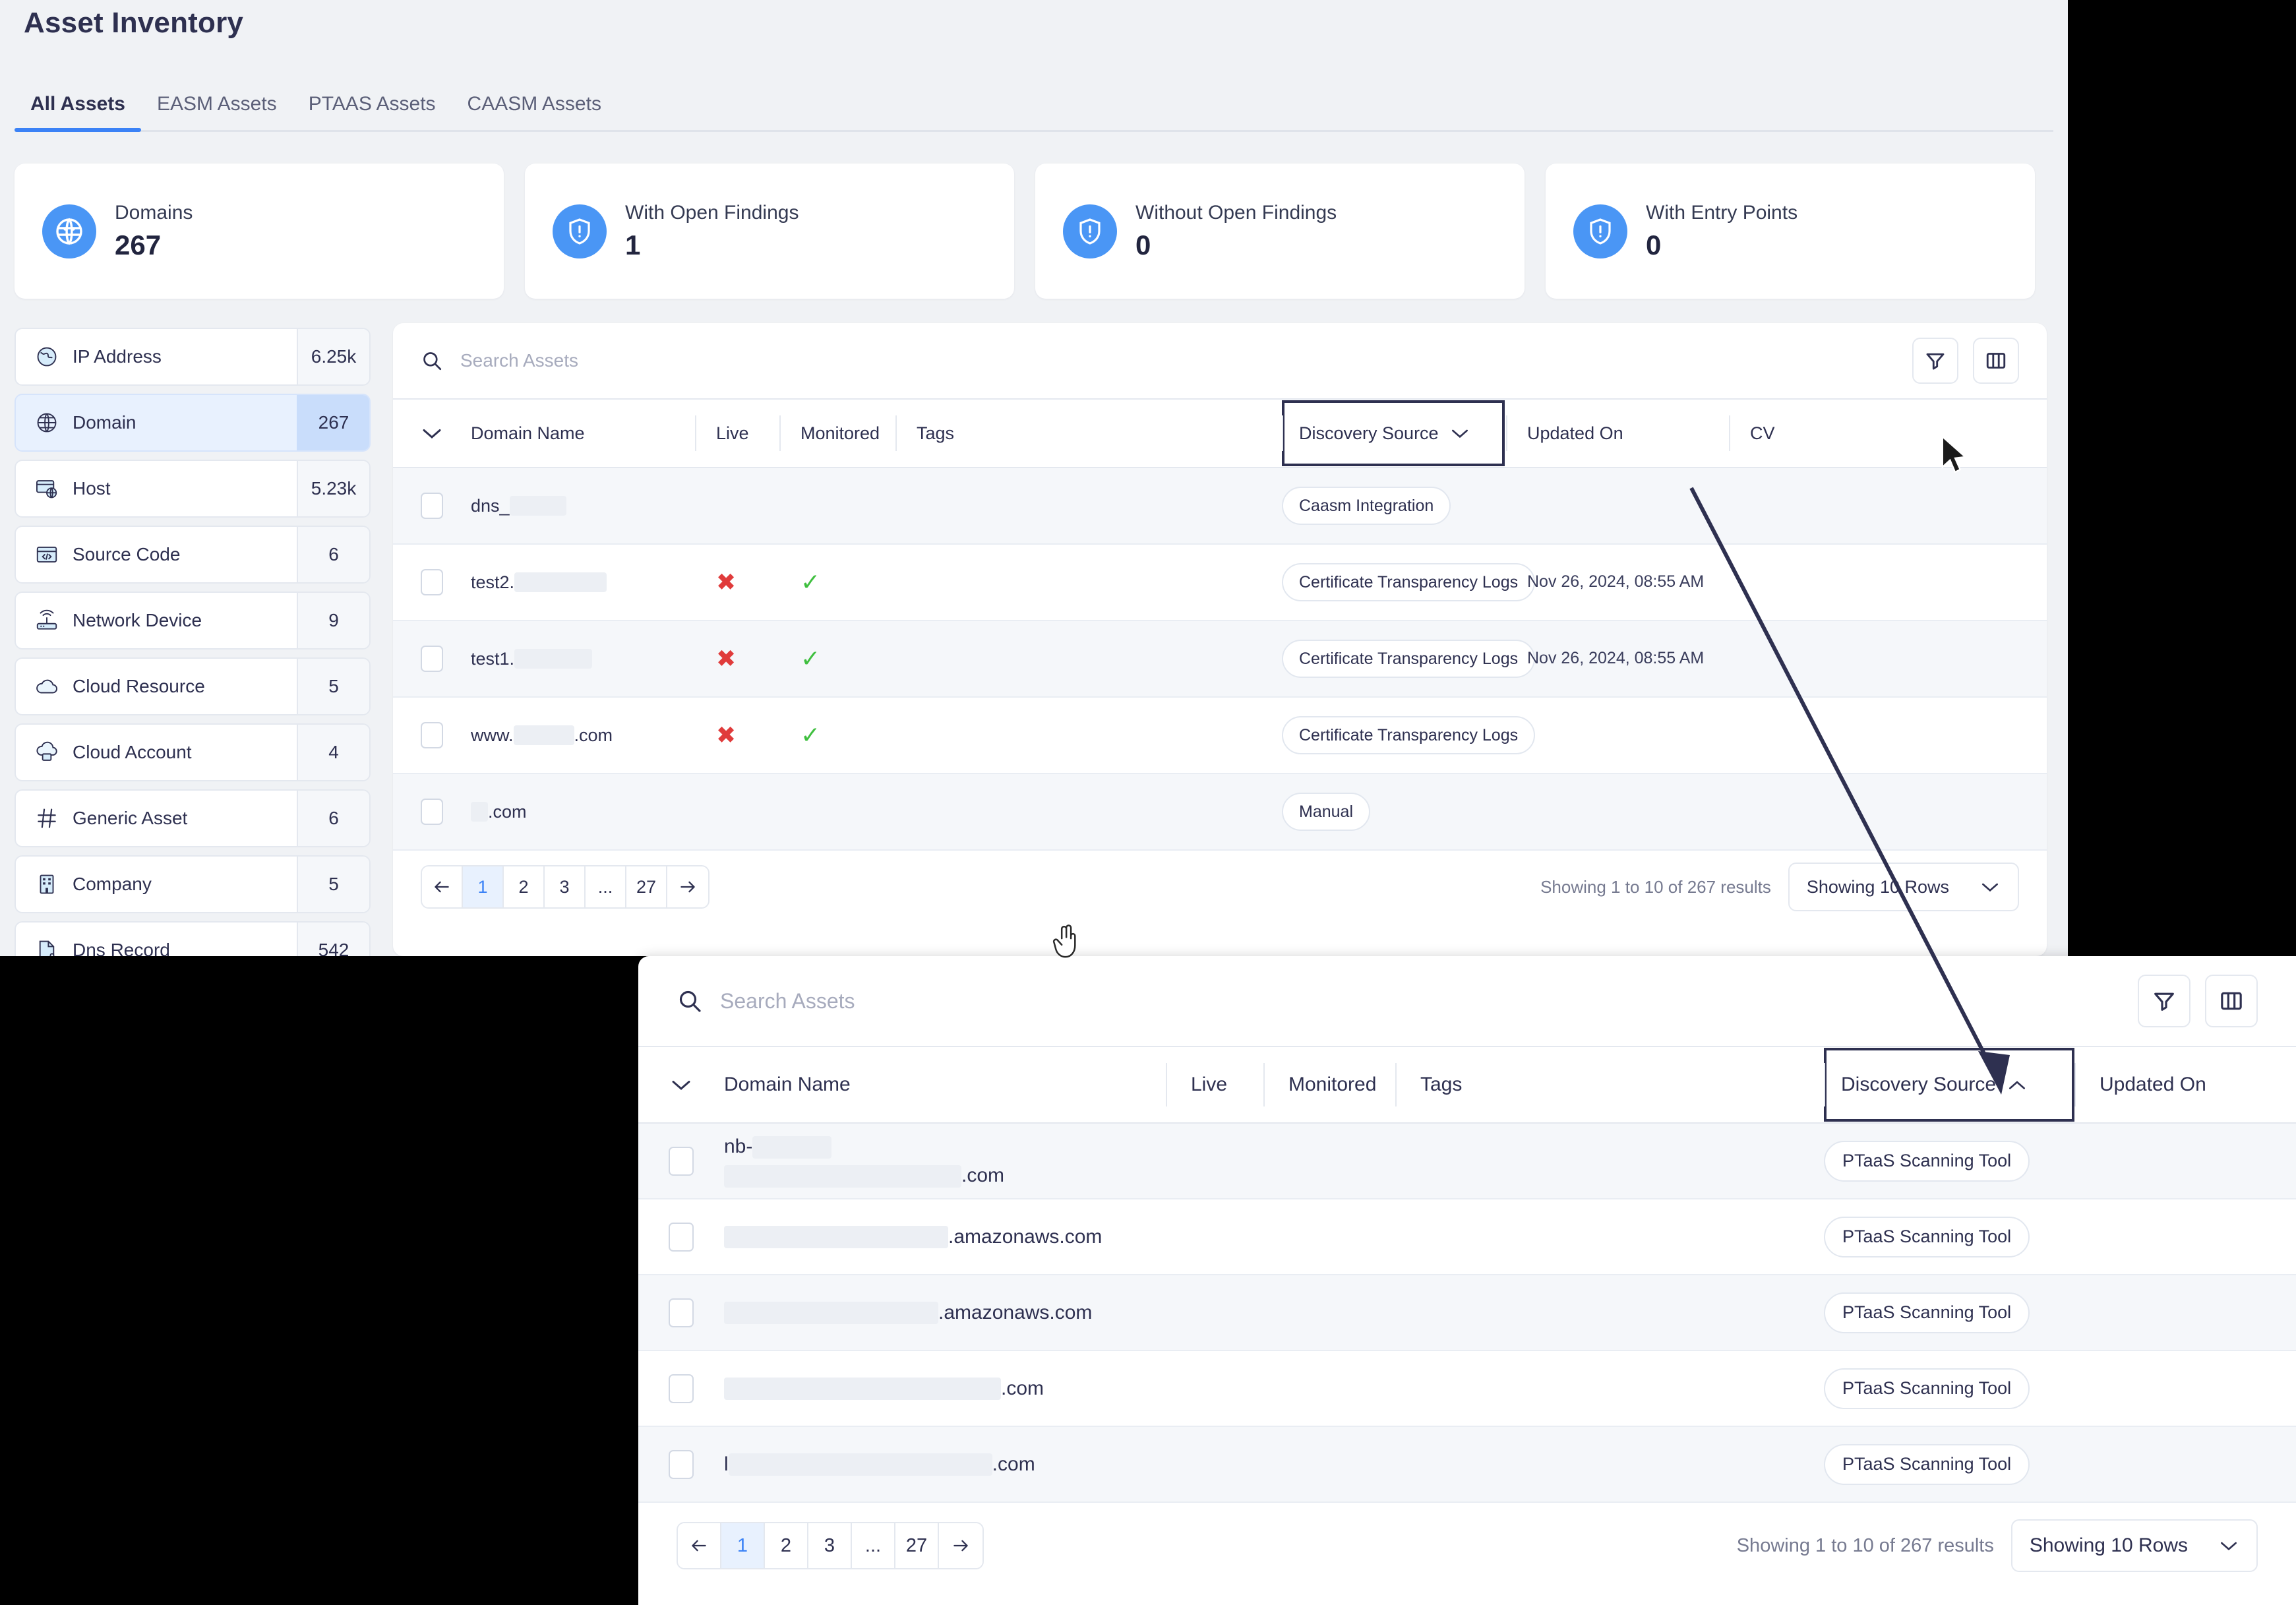  What do you see at coordinates (1016, 1312) in the screenshot?
I see `domain-name-suffix: .amazonaws.com` at bounding box center [1016, 1312].